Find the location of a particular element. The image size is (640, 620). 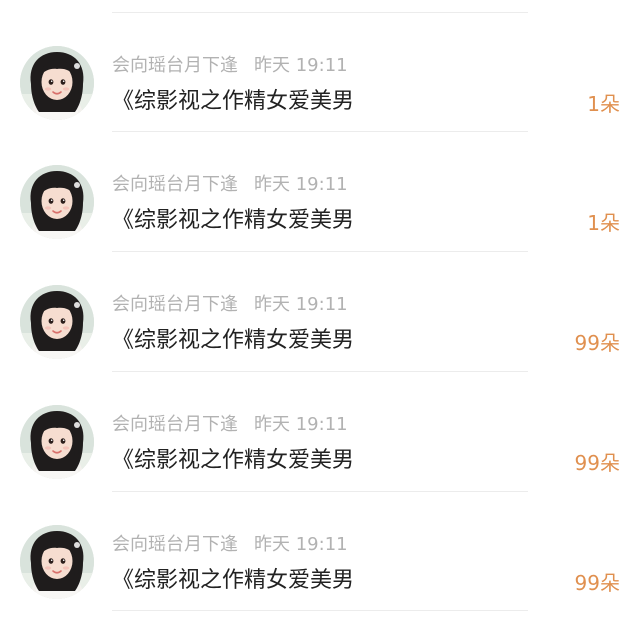

divider is located at coordinates (320, 610).